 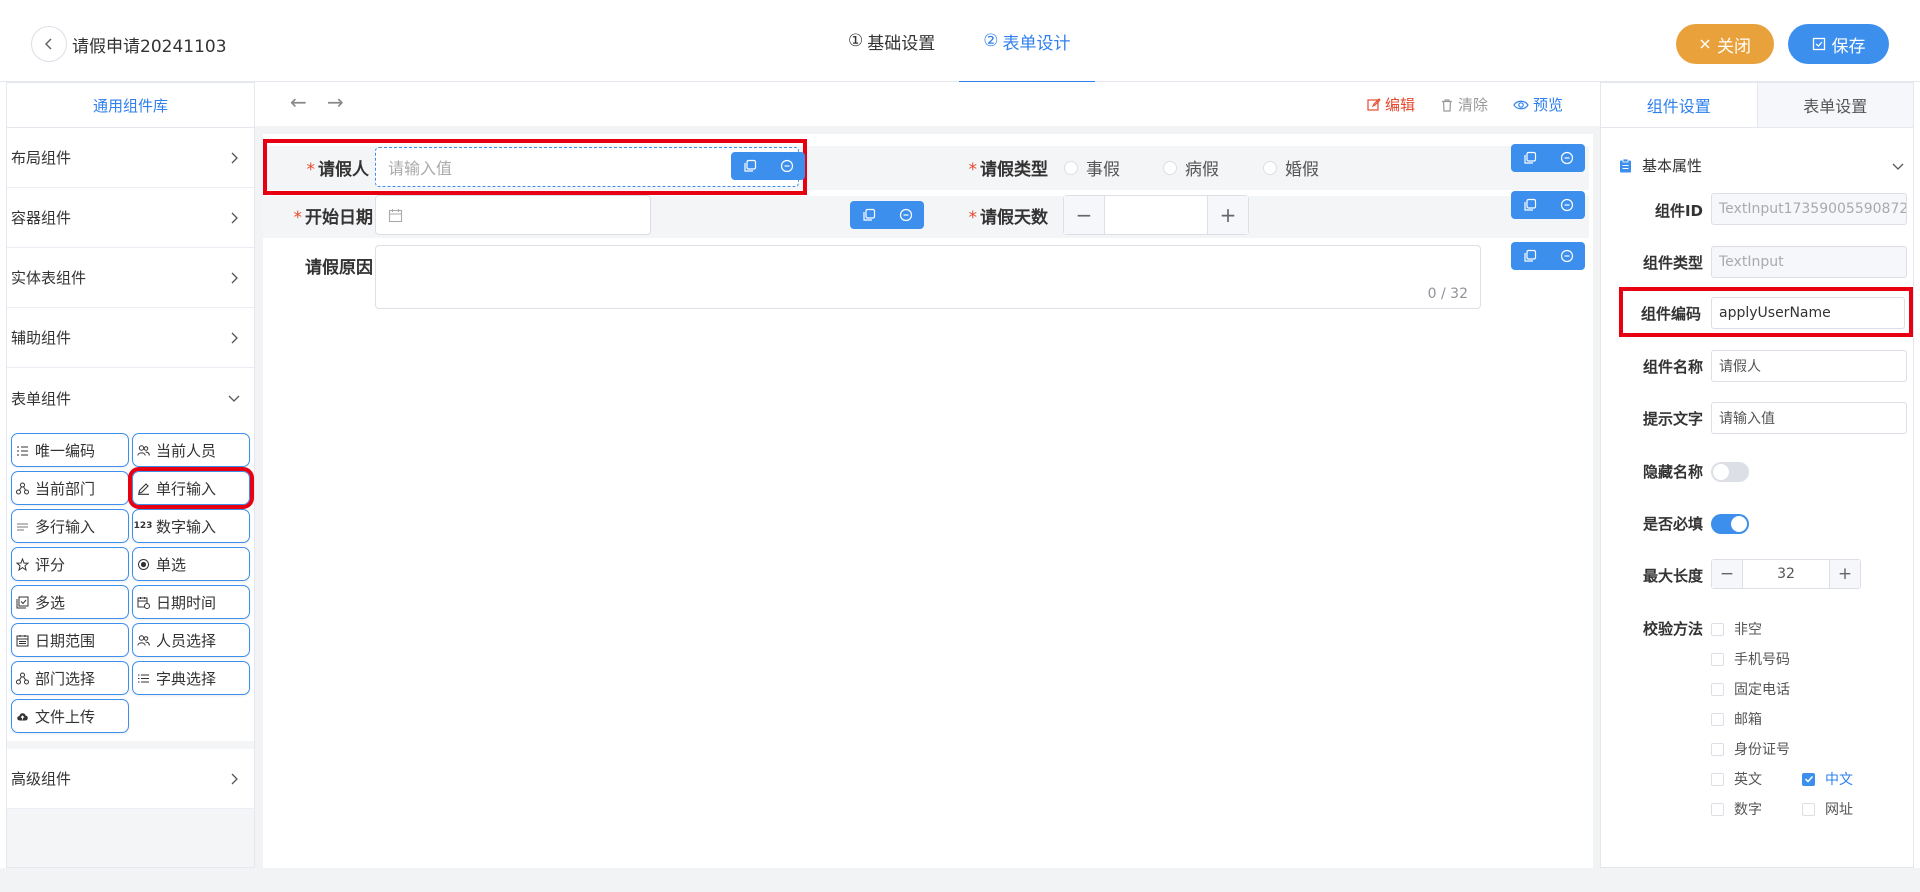 What do you see at coordinates (1827, 809) in the screenshot?
I see `validation-option: 网址` at bounding box center [1827, 809].